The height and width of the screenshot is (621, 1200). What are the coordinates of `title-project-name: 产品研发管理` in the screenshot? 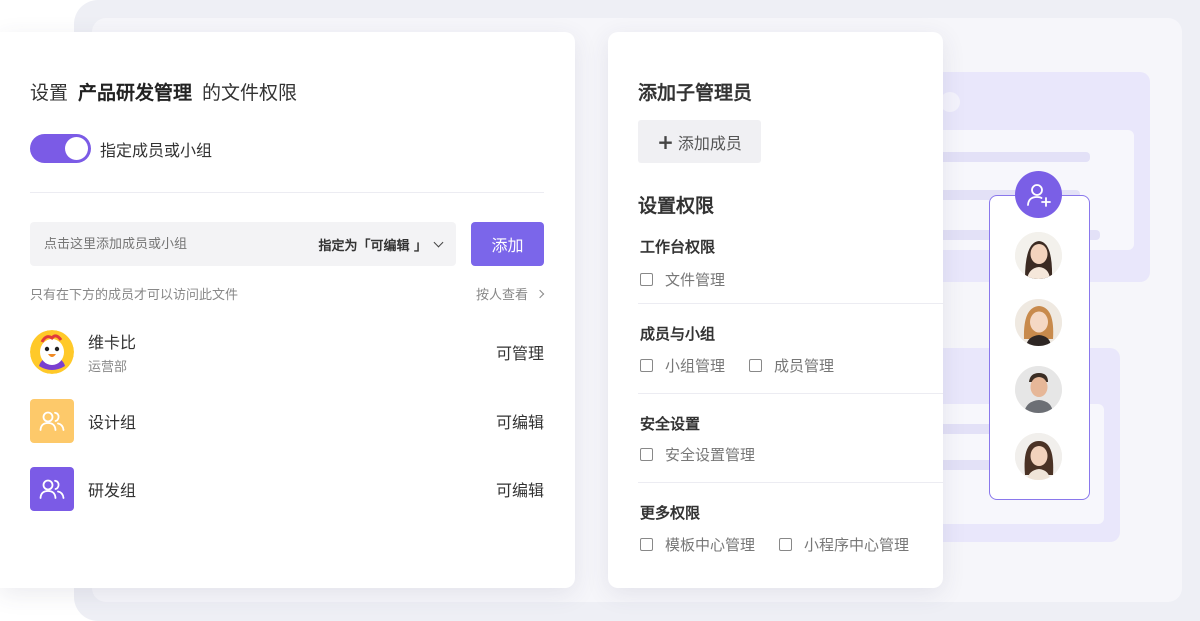 It's located at (135, 93).